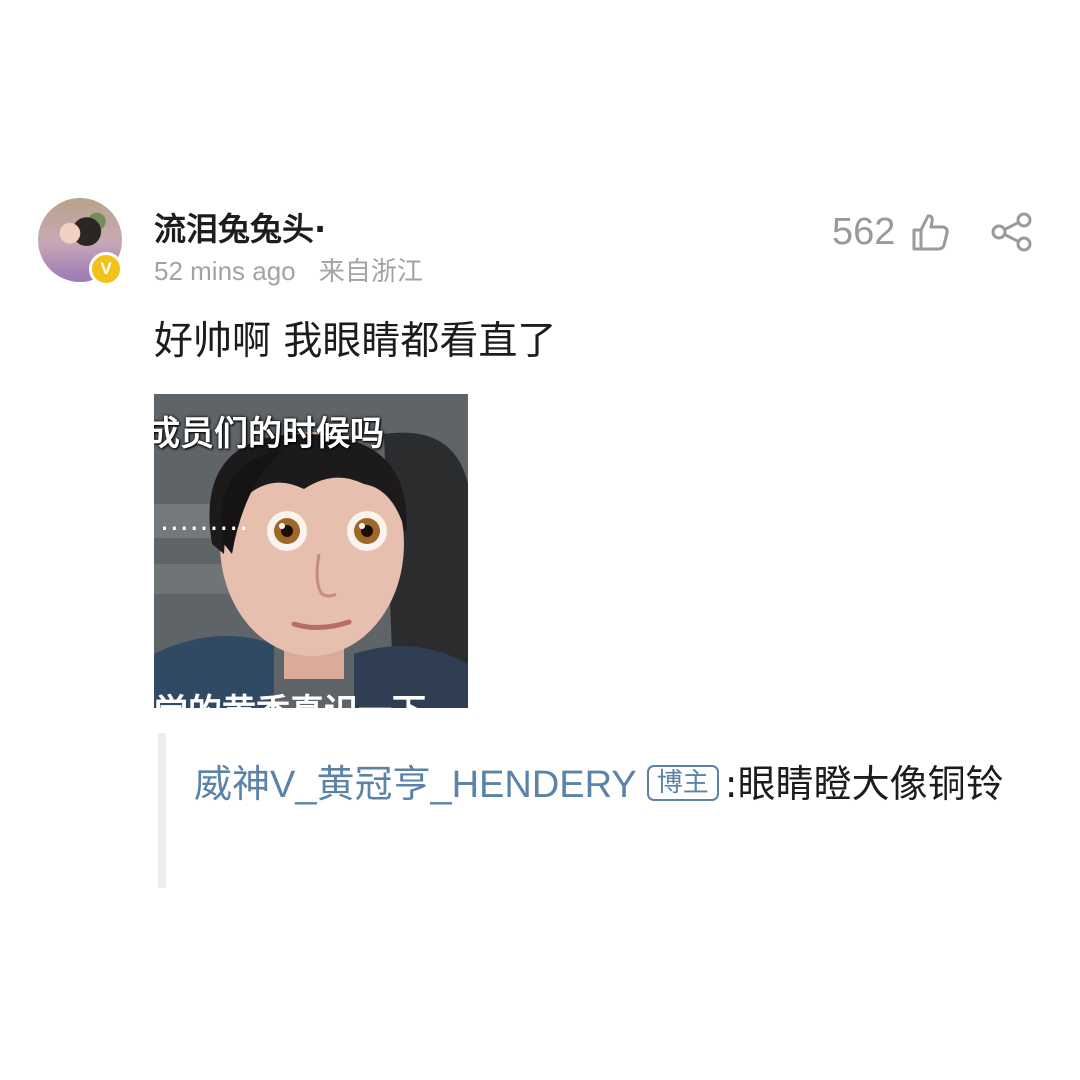 This screenshot has height=1080, width=1080. I want to click on reply-body: 威神V_黄冠亨_HENDERY 博主:眼睛瞪大像铜铃, so click(614, 784).